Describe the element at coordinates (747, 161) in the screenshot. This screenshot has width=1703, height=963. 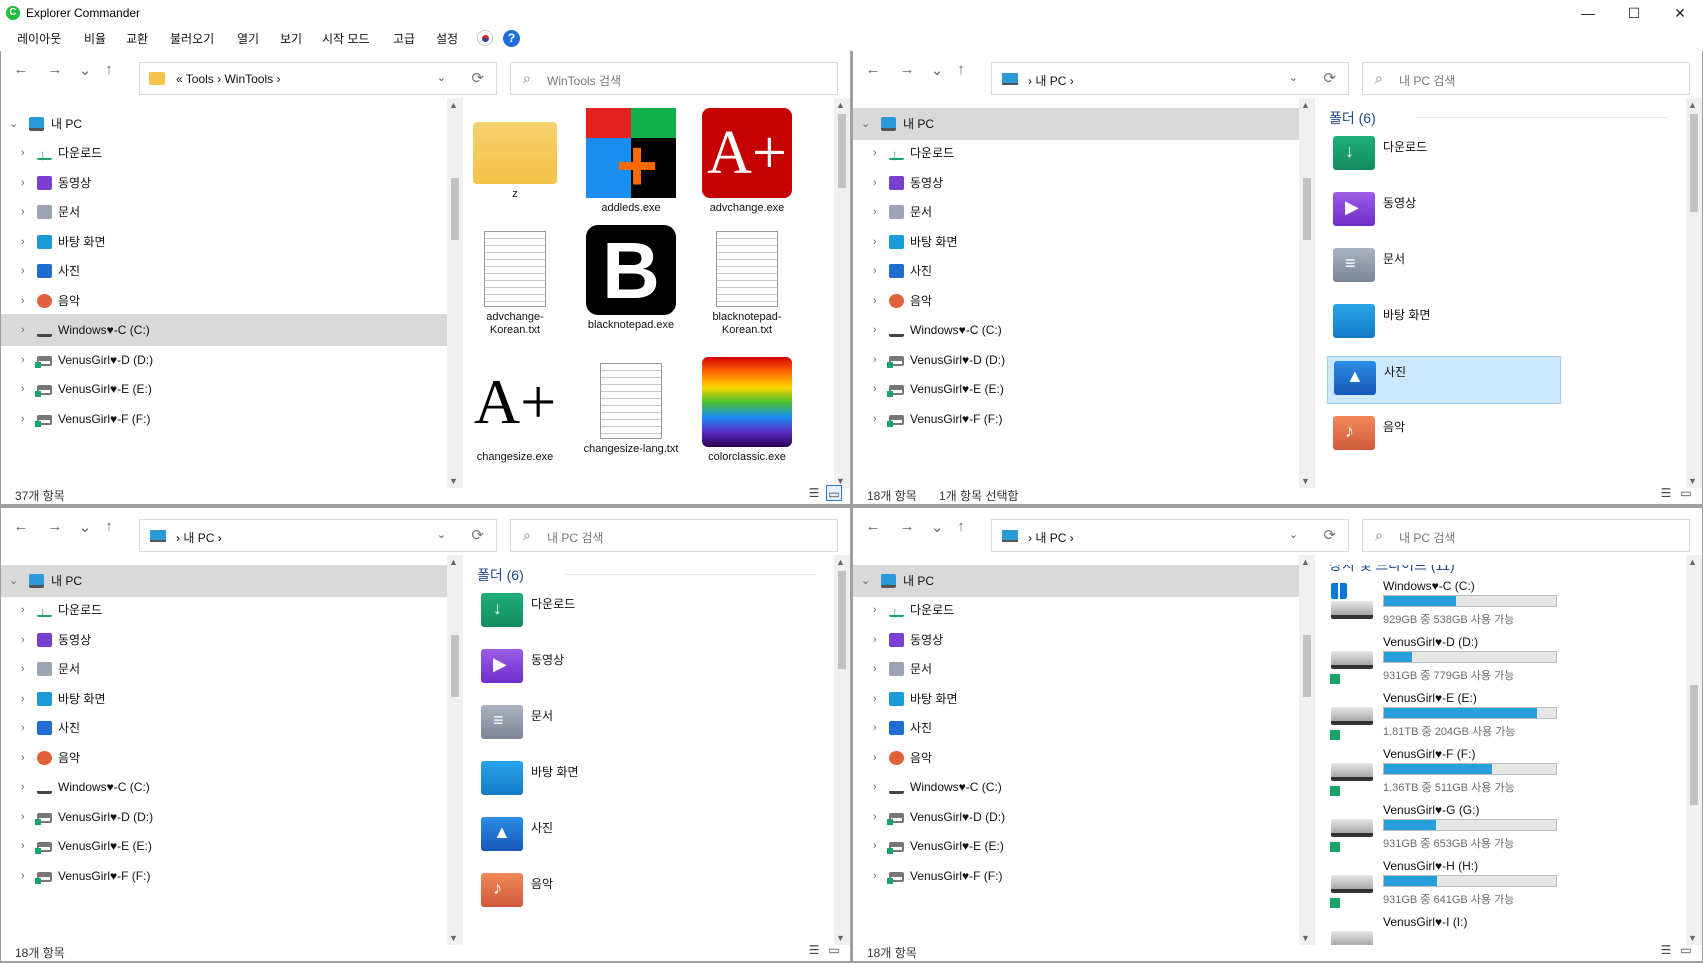
I see `file-item: A+ advchange.exe` at that location.